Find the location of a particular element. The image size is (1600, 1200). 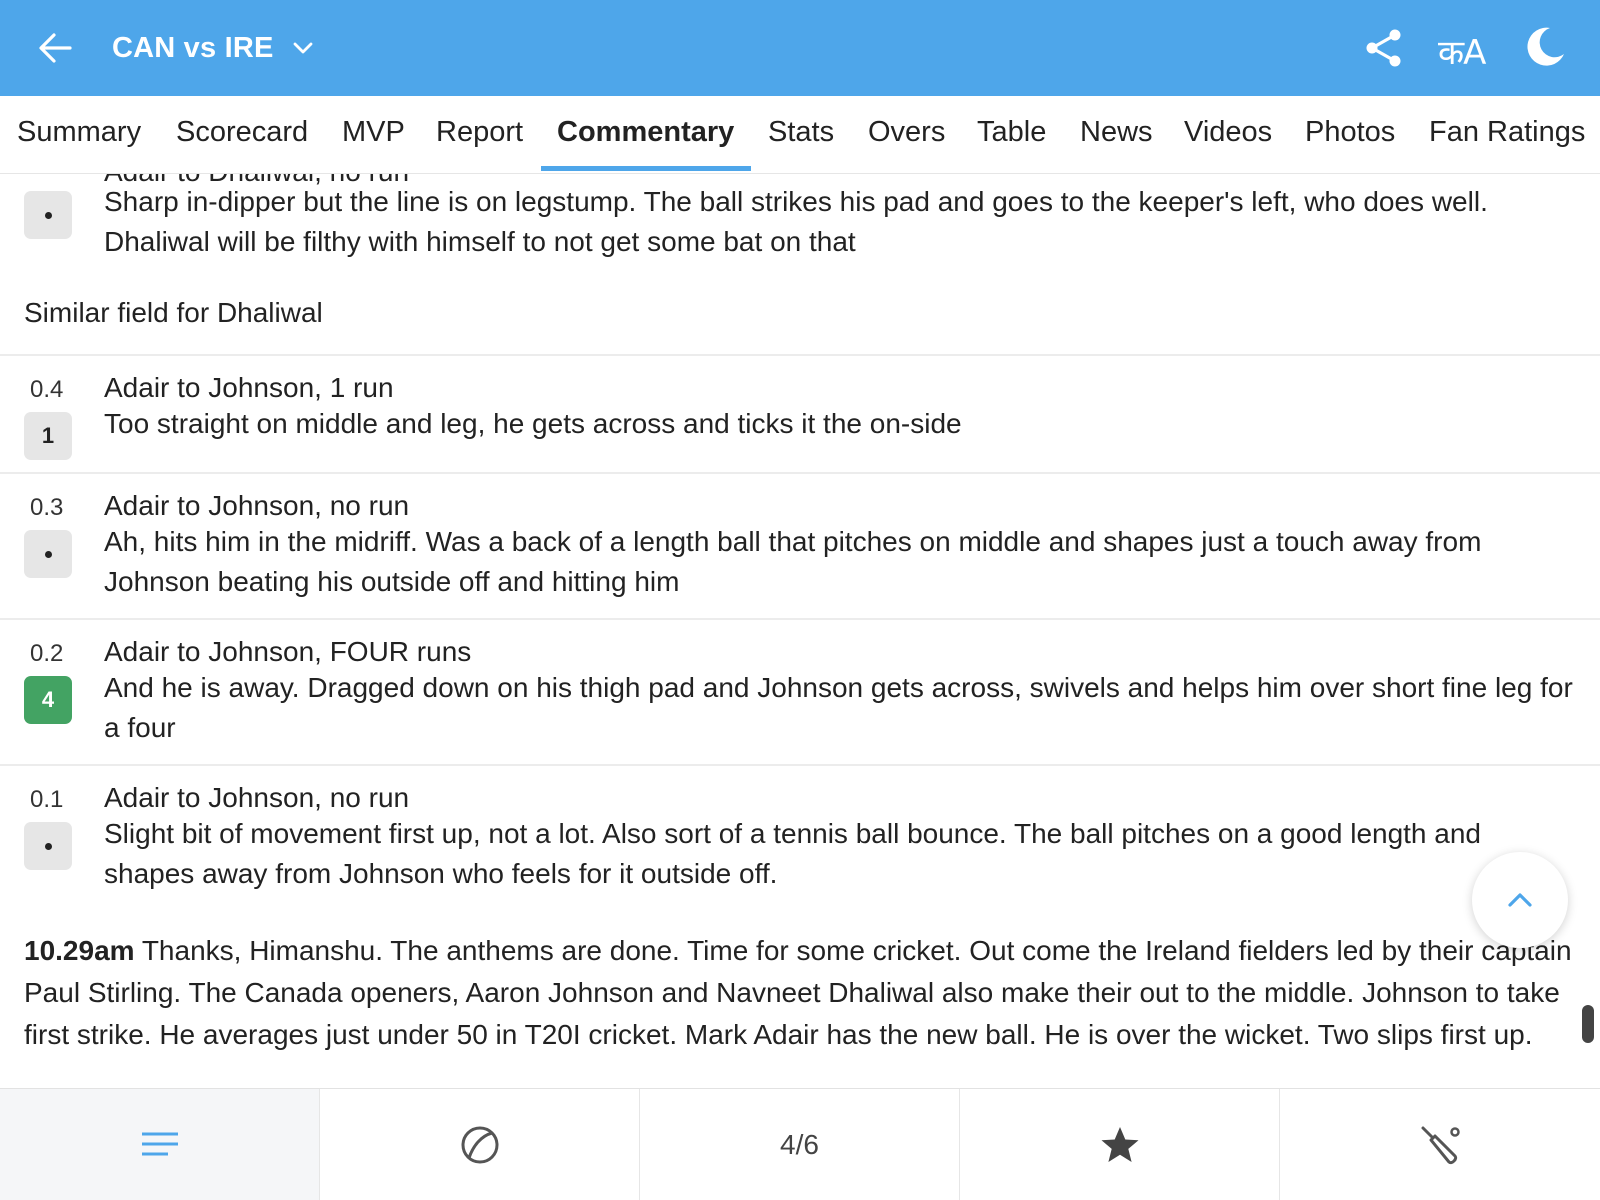

language-icon: कA is located at coordinates (1462, 51).